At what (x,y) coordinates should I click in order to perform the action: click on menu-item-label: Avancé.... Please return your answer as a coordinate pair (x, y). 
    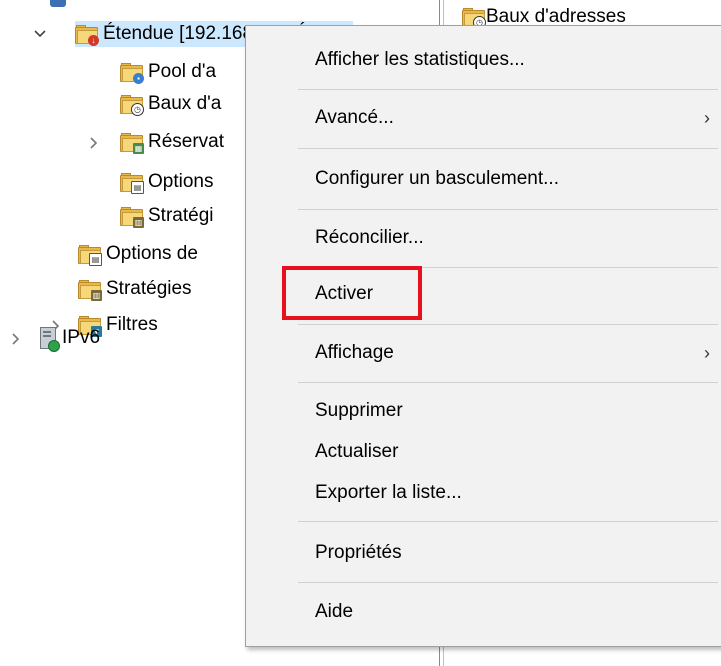
    Looking at the image, I should click on (354, 117).